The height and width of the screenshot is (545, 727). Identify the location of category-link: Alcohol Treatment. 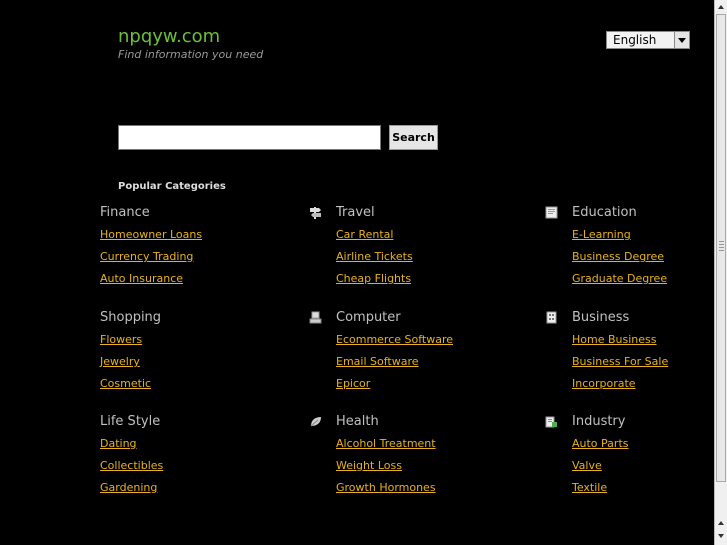
(426, 443).